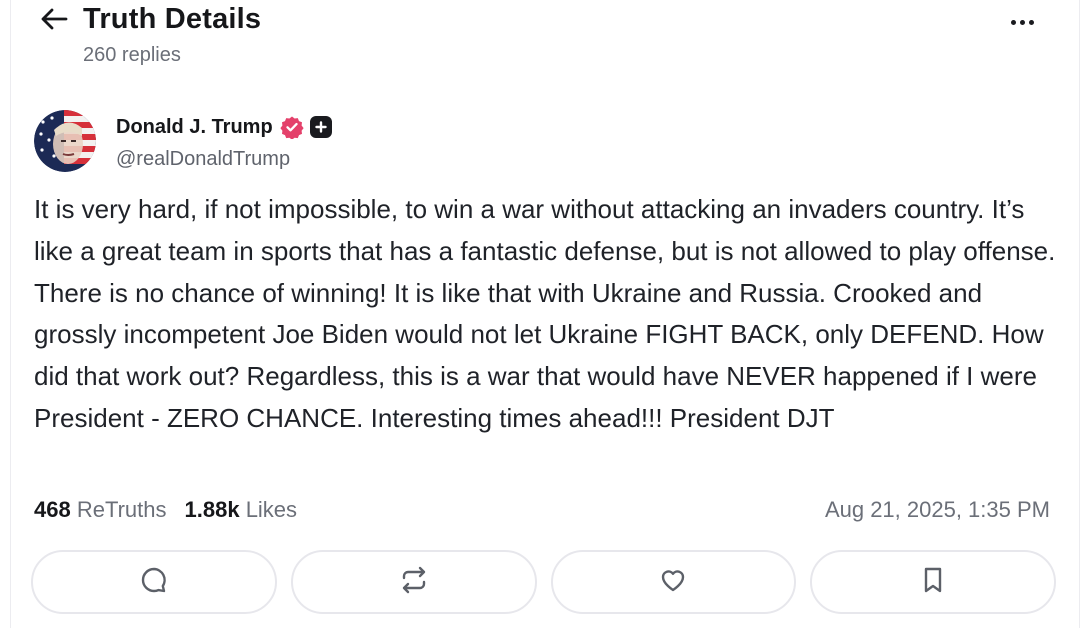  I want to click on reply-button, so click(154, 582).